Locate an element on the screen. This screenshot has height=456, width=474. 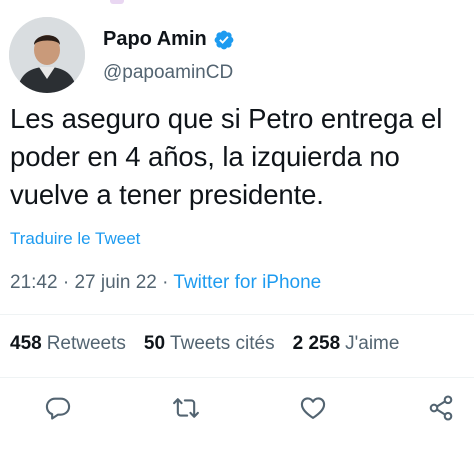
quotes-stat: 50 Tweets cités is located at coordinates (209, 344).